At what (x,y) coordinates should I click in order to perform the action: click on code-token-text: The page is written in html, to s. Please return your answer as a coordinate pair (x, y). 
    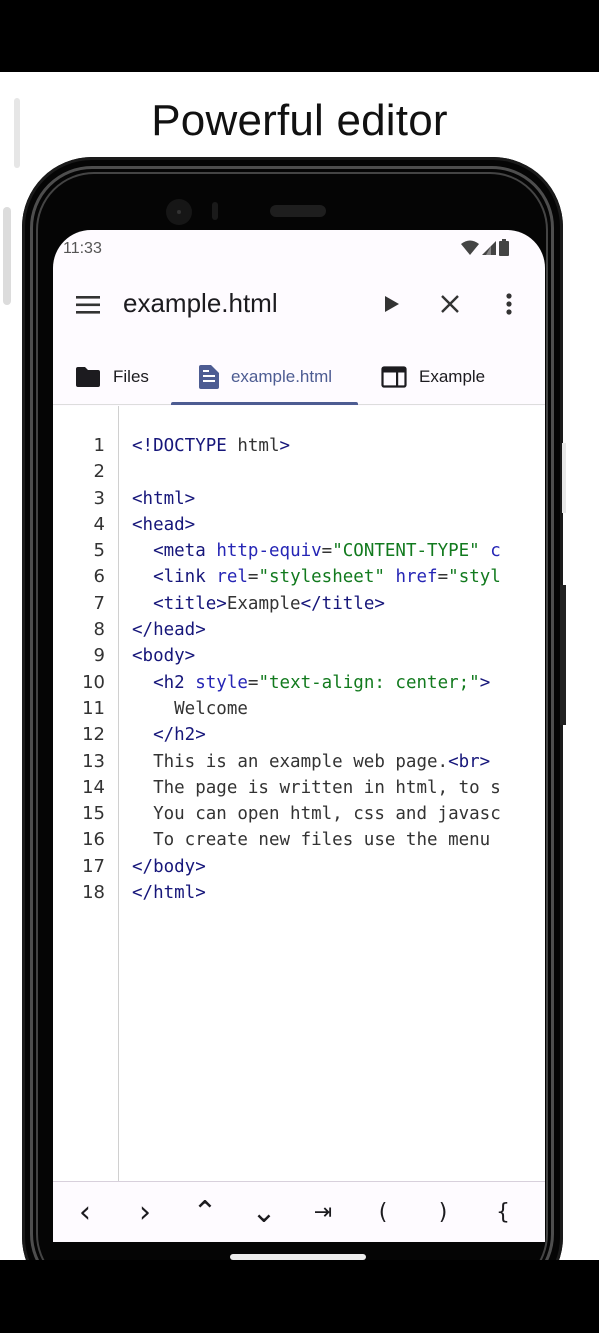
    Looking at the image, I should click on (316, 787).